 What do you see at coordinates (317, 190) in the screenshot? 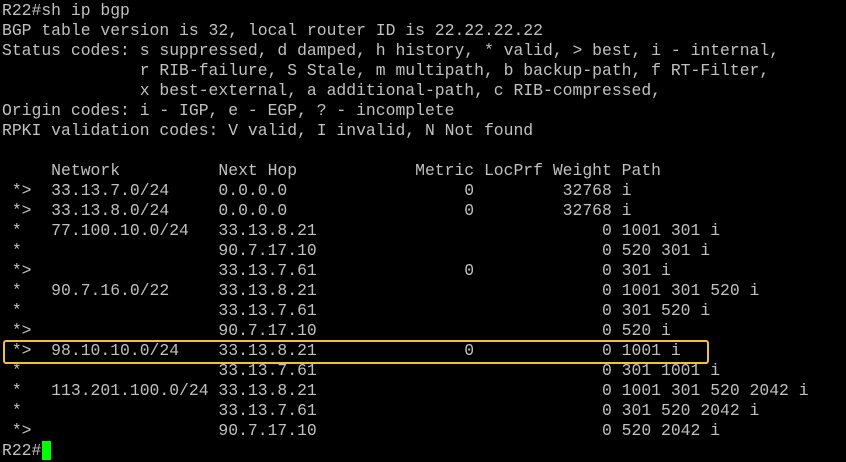
I see `bgp-table-row: *> 33.13.7.0/24 0.0.0.0 0 32768 i` at bounding box center [317, 190].